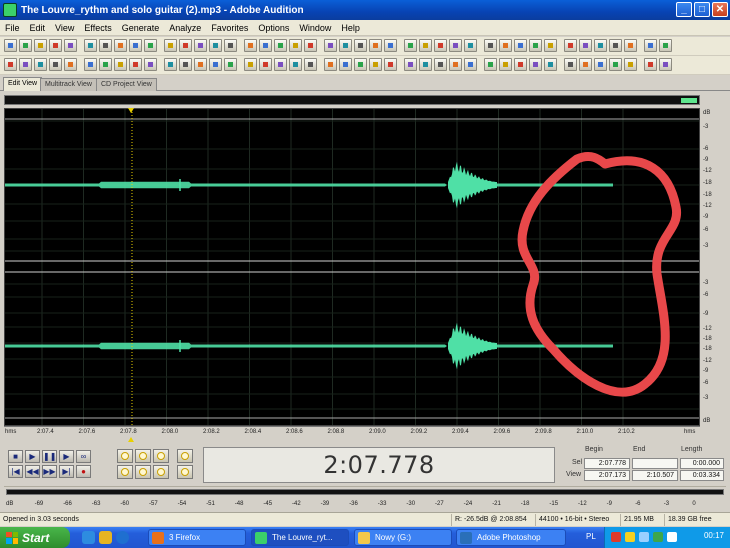  I want to click on explorer-quicklaunch-icon, so click(105, 537).